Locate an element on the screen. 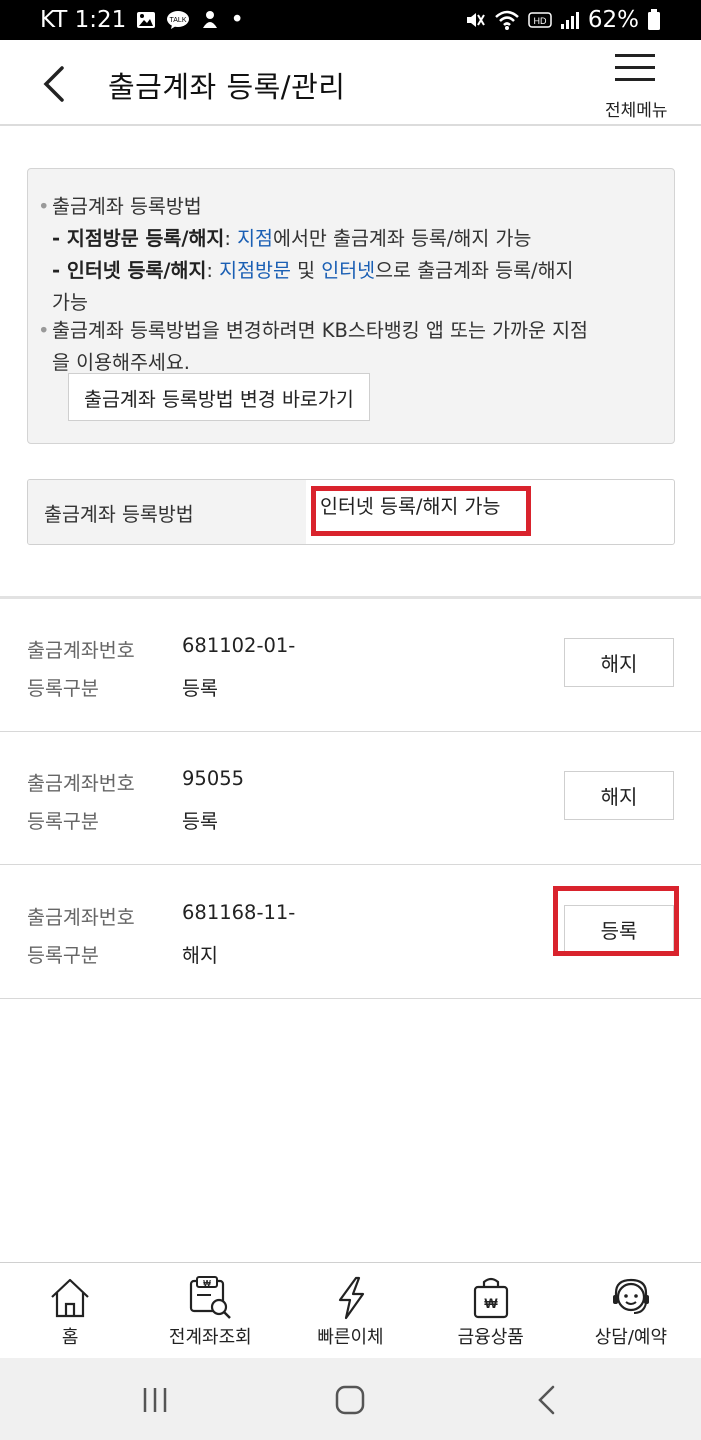 The width and height of the screenshot is (701, 1440). system-back-icon is located at coordinates (546, 1400).